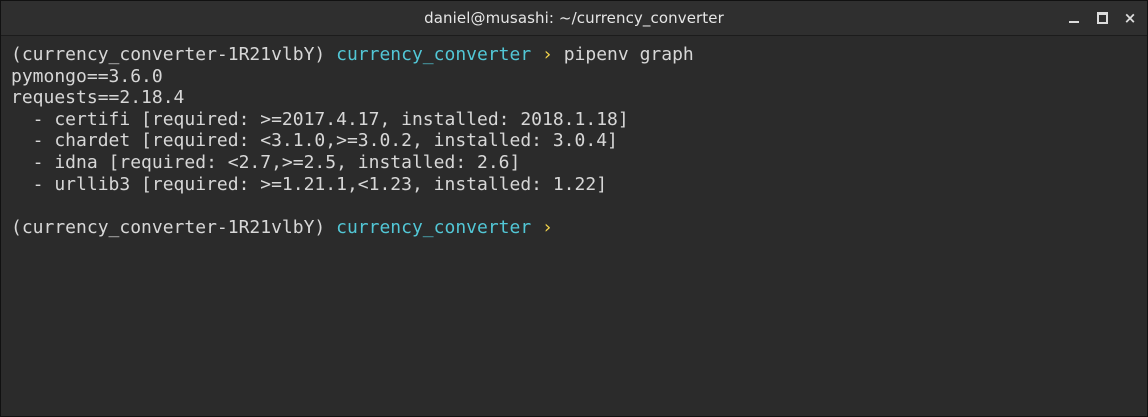 The image size is (1148, 417). What do you see at coordinates (579, 206) in the screenshot?
I see `output-line-empty` at bounding box center [579, 206].